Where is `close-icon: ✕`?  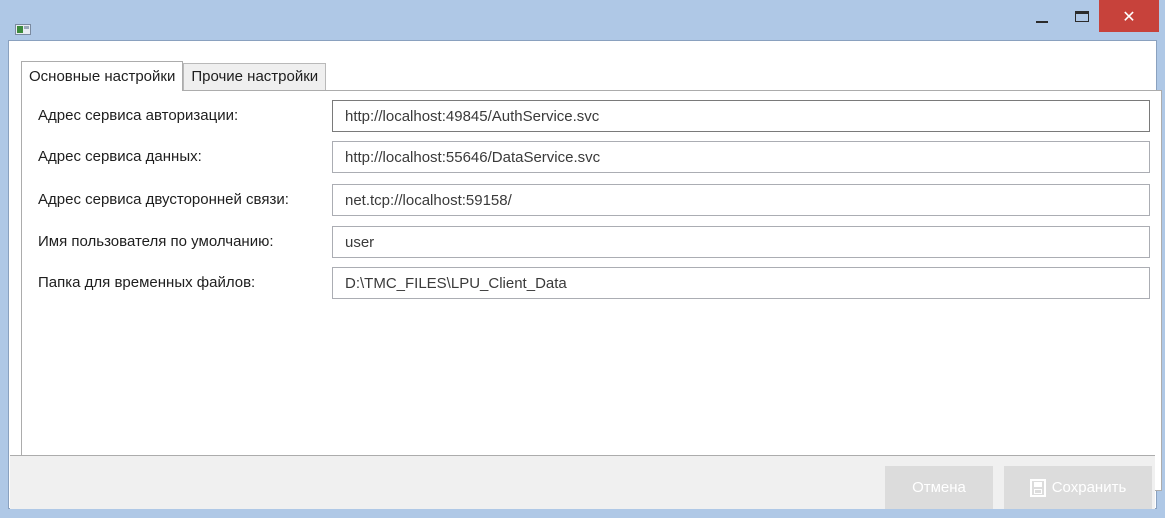
close-icon: ✕ is located at coordinates (1129, 16).